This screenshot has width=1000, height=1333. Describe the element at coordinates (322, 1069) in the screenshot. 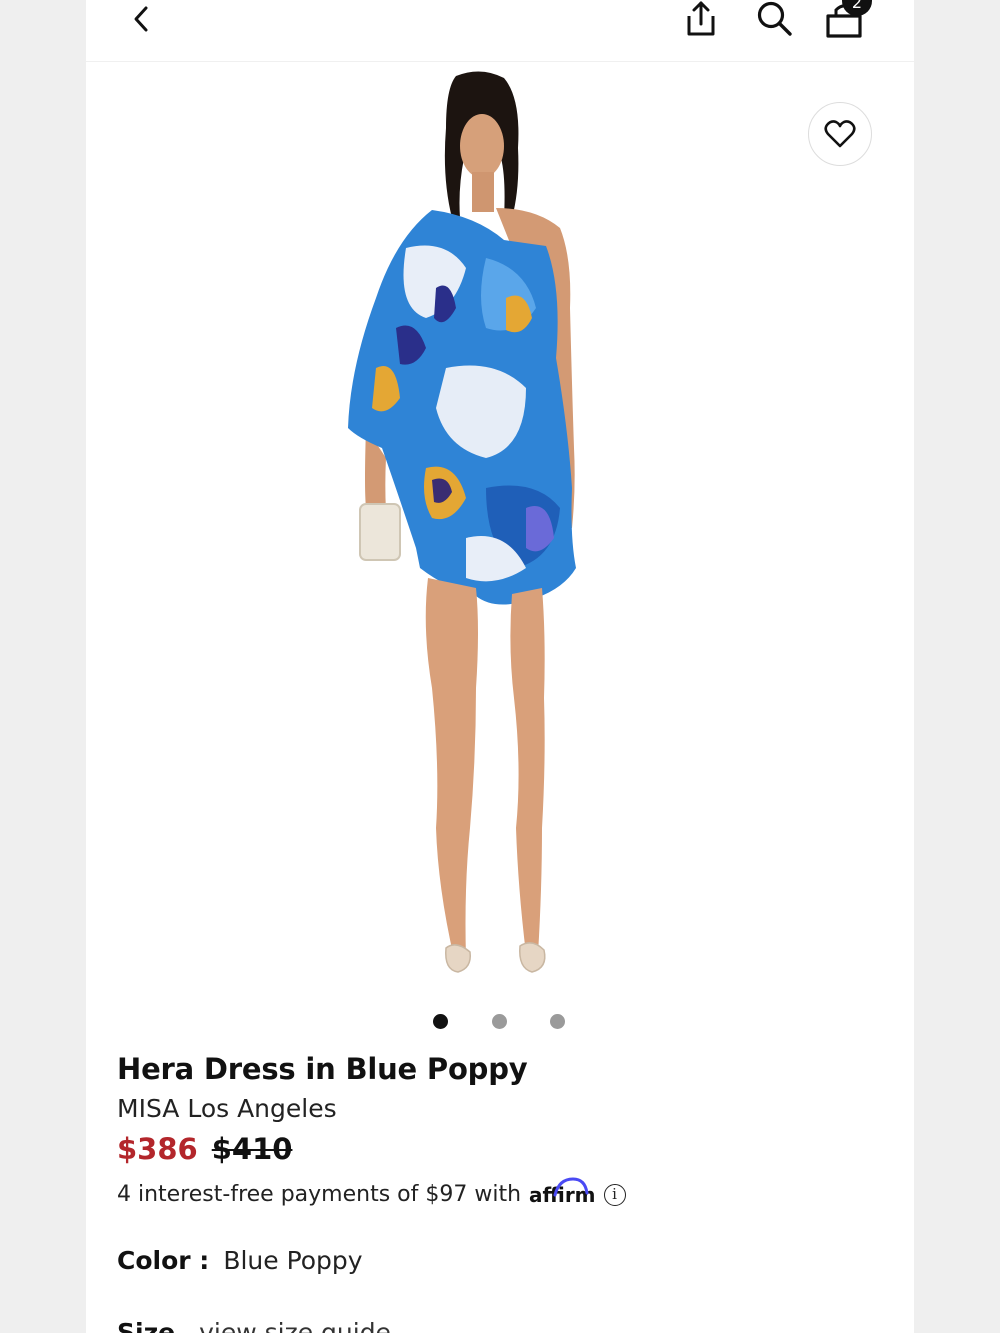

I see `product-title: Hera Dress in Blue Poppy` at that location.